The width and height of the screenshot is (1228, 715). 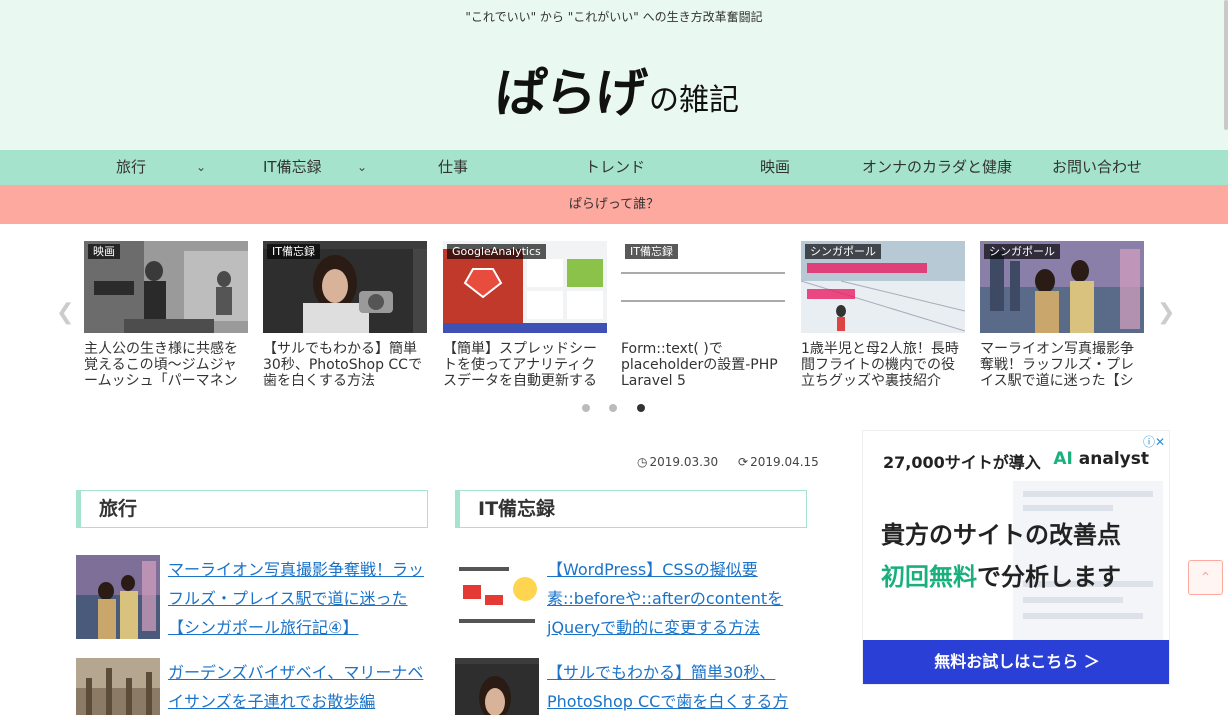 What do you see at coordinates (1154, 441) in the screenshot?
I see `adchoices-icon: ⓘ✕` at bounding box center [1154, 441].